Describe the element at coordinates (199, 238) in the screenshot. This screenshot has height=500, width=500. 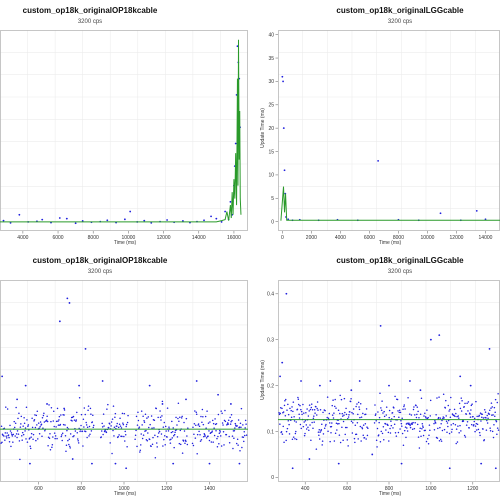
I see `x-tick-label: 14000` at that location.